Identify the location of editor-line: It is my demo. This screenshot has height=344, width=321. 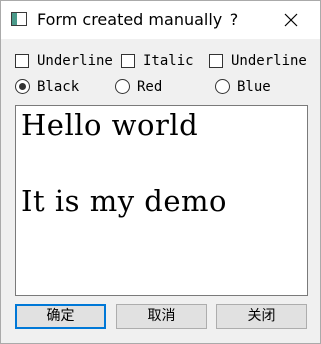
(124, 201).